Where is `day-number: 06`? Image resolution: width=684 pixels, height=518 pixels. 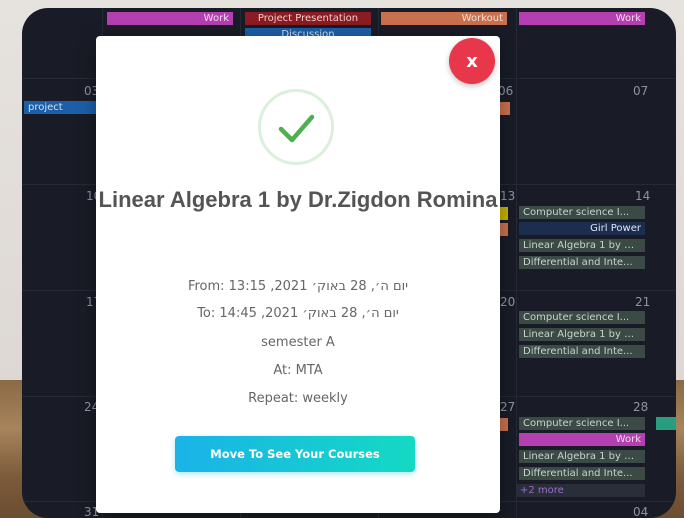 day-number: 06 is located at coordinates (506, 91).